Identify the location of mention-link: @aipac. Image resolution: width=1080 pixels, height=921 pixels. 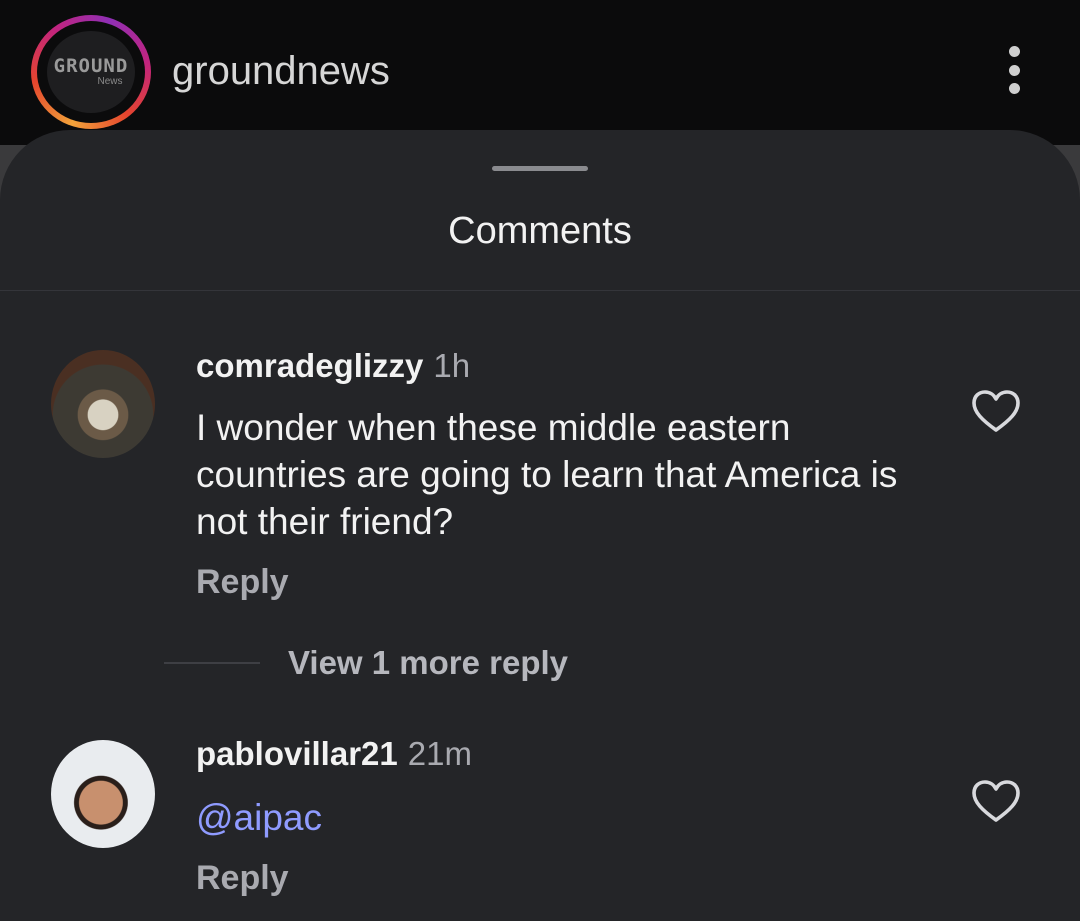
(566, 817).